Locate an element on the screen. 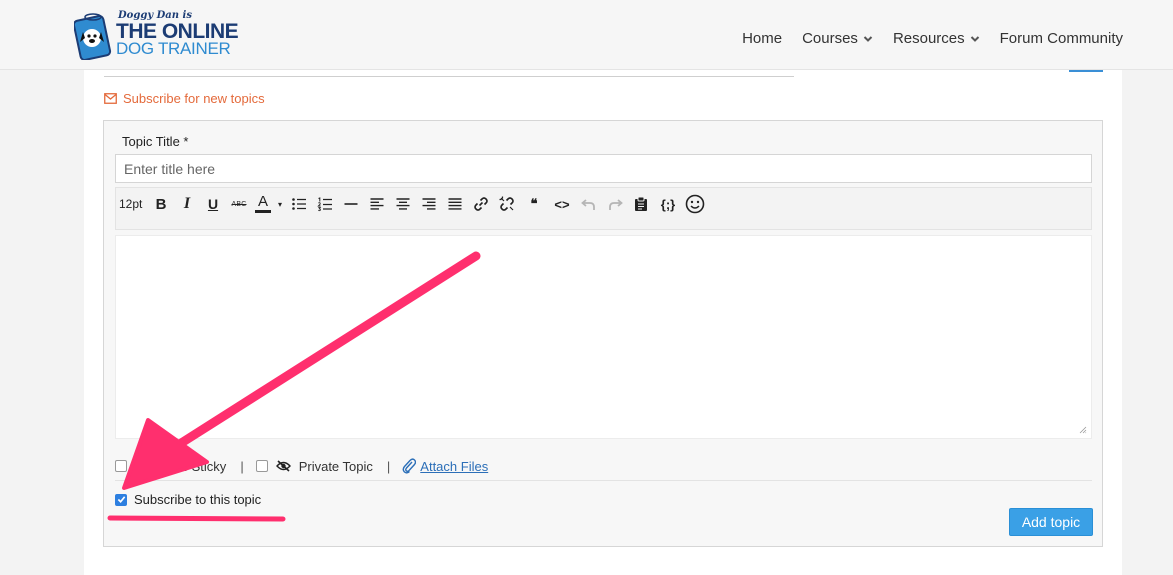  text-color-button: A is located at coordinates (263, 204).